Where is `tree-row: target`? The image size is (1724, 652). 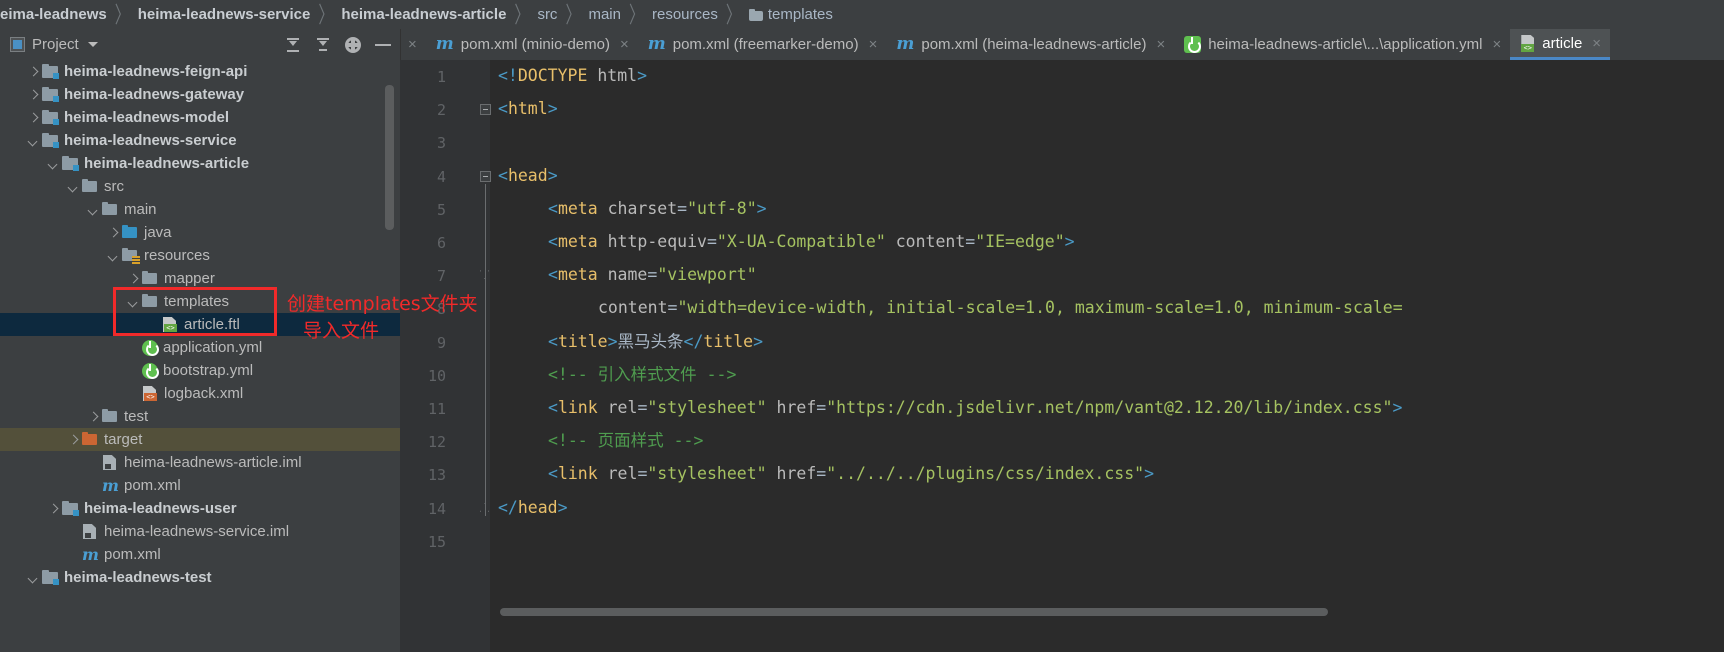 tree-row: target is located at coordinates (200, 439).